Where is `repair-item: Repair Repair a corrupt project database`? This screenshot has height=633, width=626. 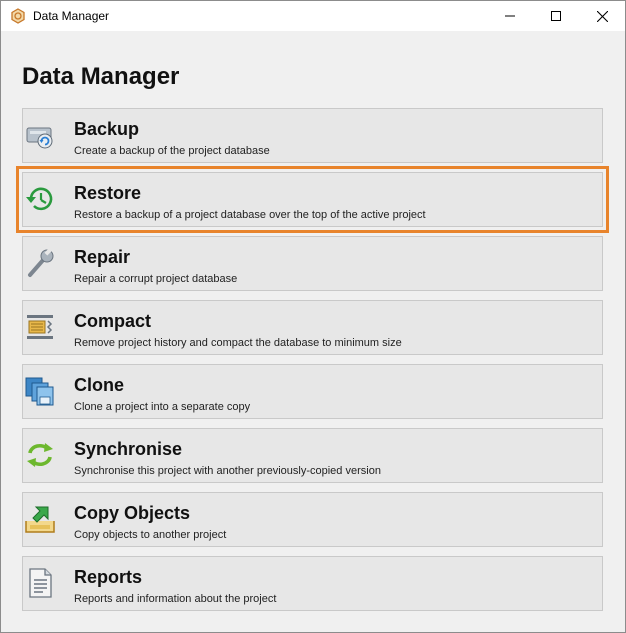 repair-item: Repair Repair a corrupt project database is located at coordinates (312, 263).